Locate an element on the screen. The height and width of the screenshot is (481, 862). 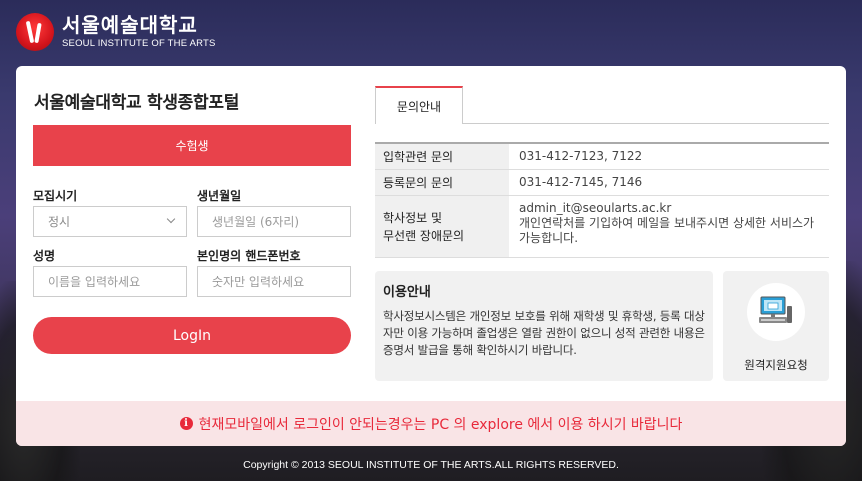
name-field is located at coordinates (110, 281).